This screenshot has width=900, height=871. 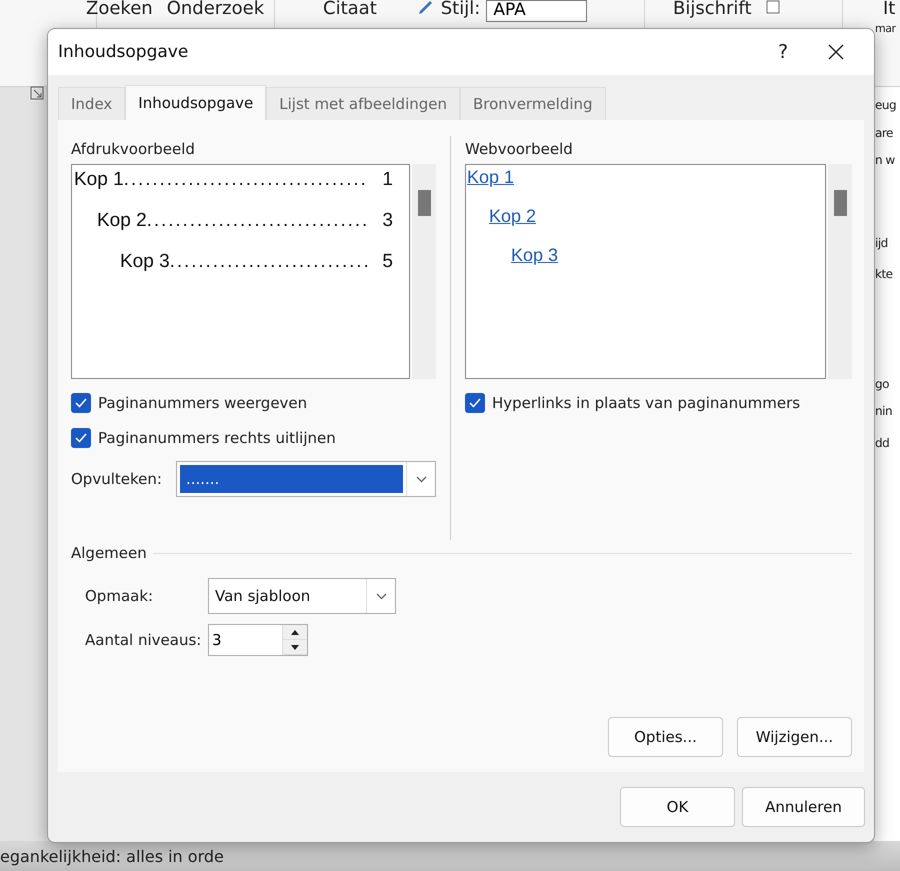 I want to click on ribbon-button: Onderzoek, so click(x=215, y=9).